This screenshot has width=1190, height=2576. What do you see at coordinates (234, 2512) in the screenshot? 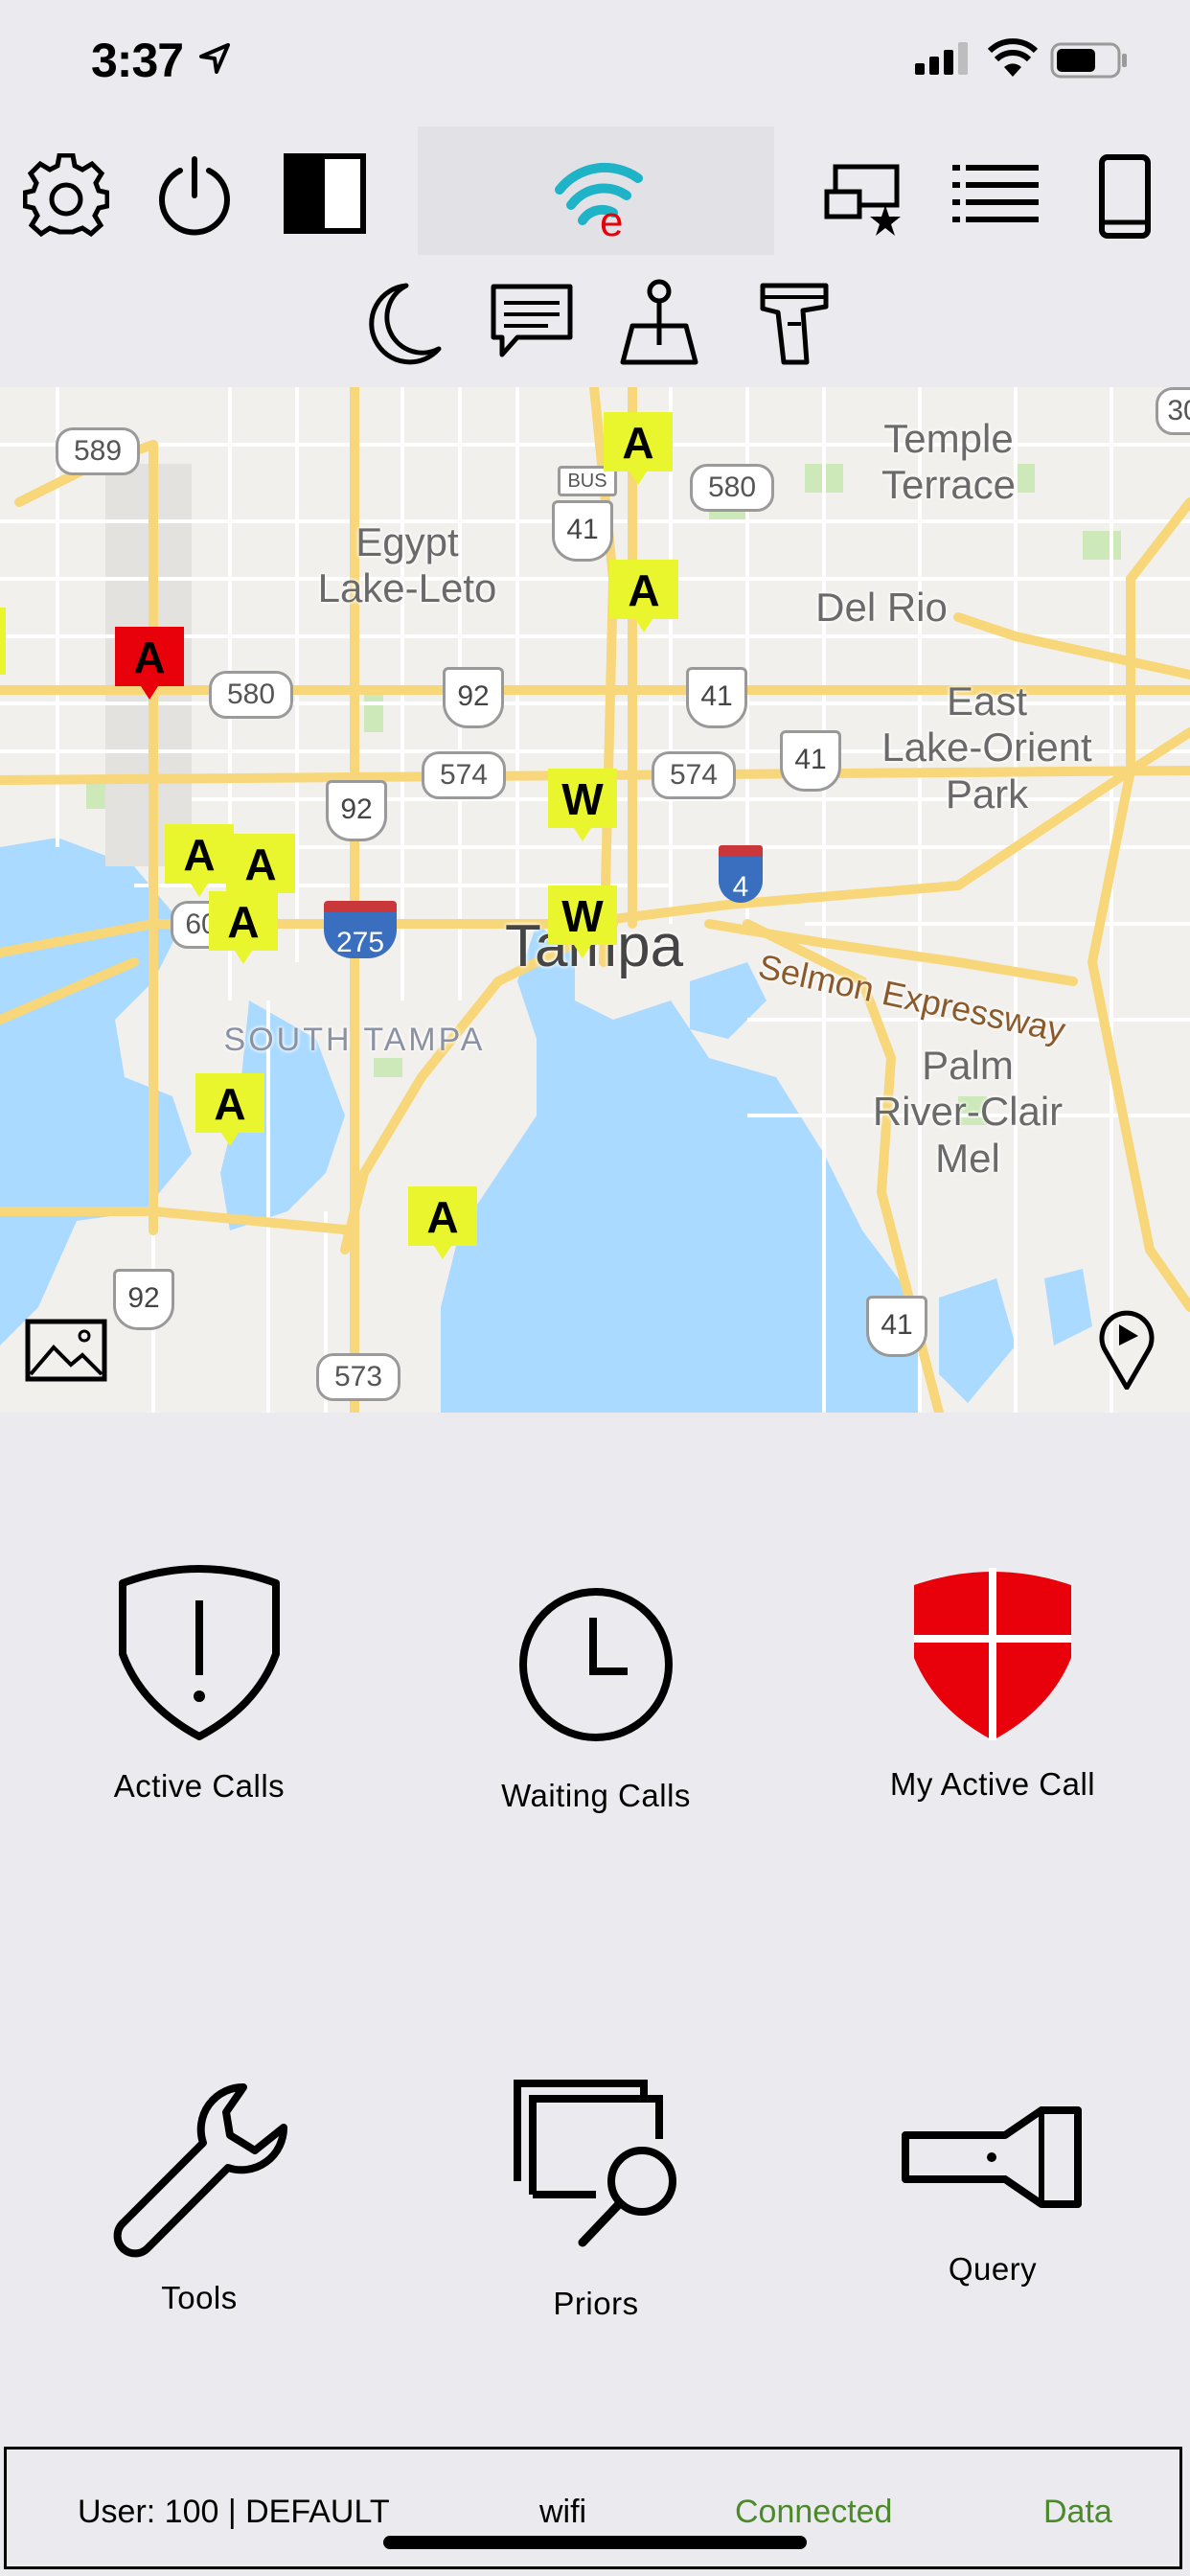
I see `footer-user: User: 100 | DEFAULT` at bounding box center [234, 2512].